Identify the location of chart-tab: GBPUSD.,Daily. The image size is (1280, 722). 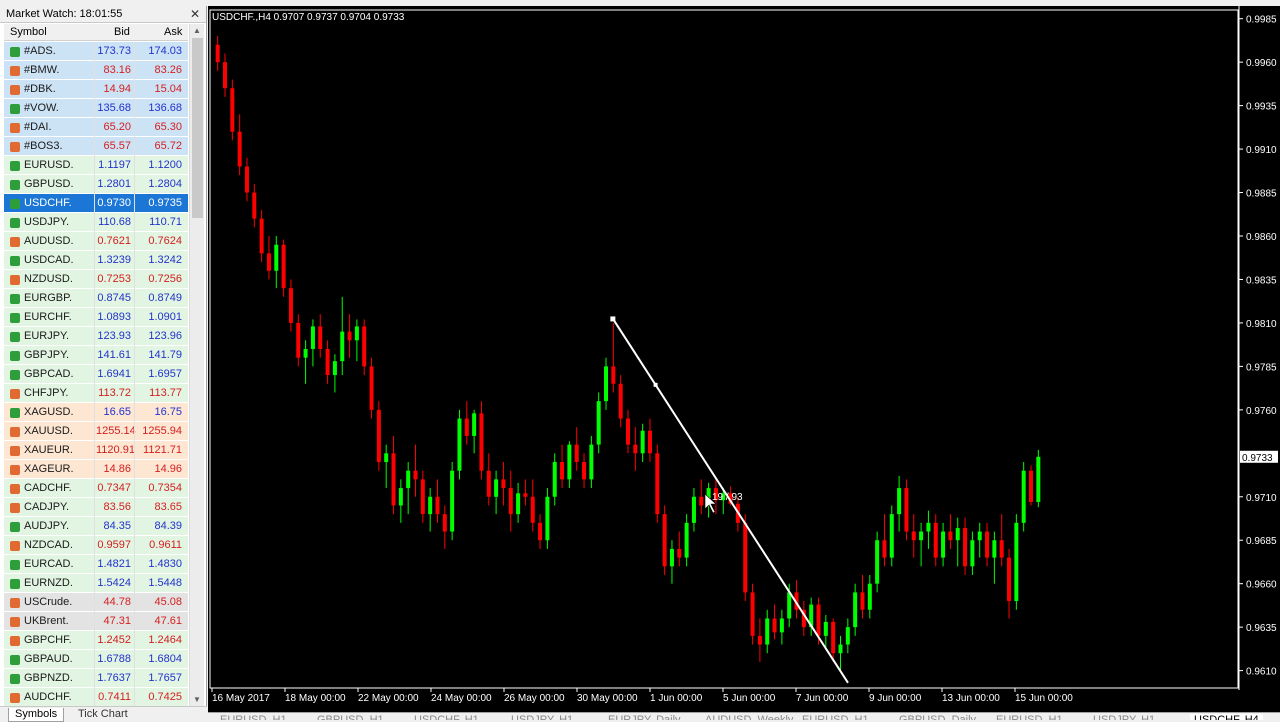
(937, 717).